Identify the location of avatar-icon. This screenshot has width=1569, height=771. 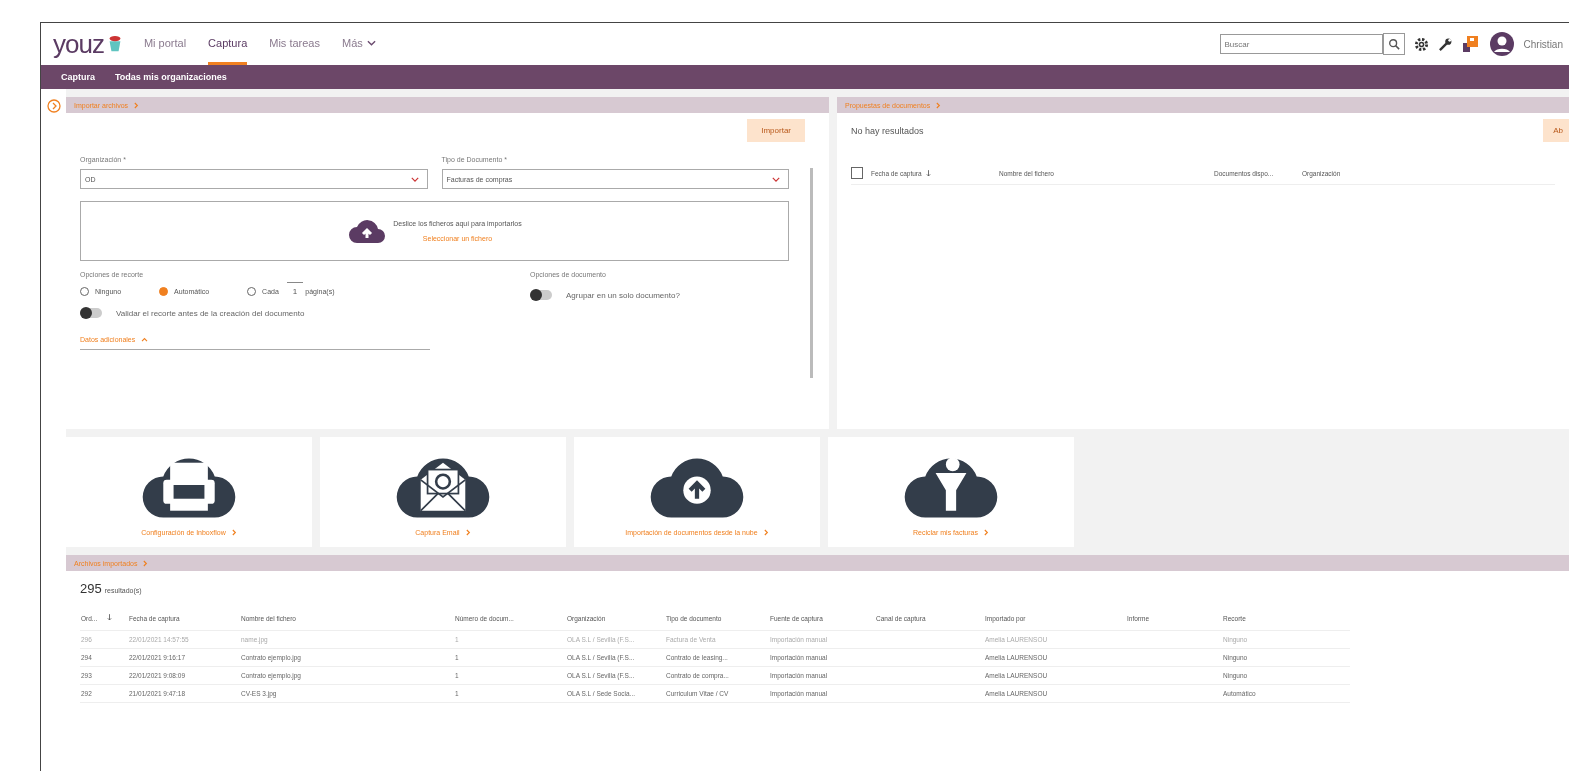
(1501, 44).